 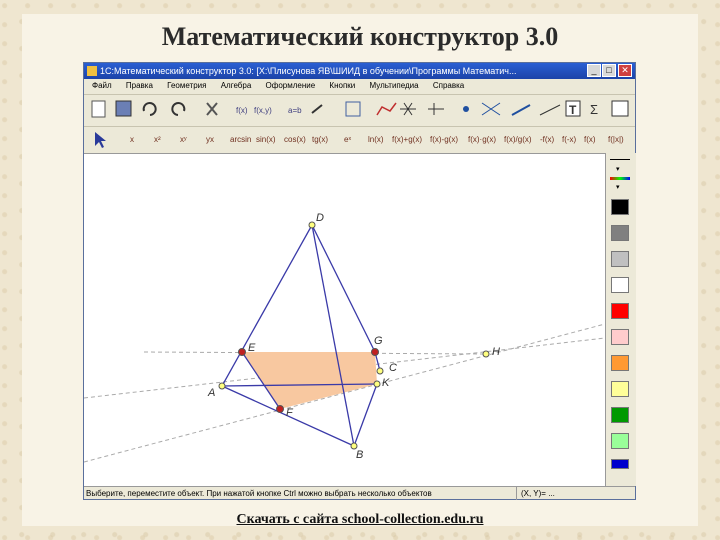 What do you see at coordinates (178, 109) in the screenshot?
I see `redo-icon` at bounding box center [178, 109].